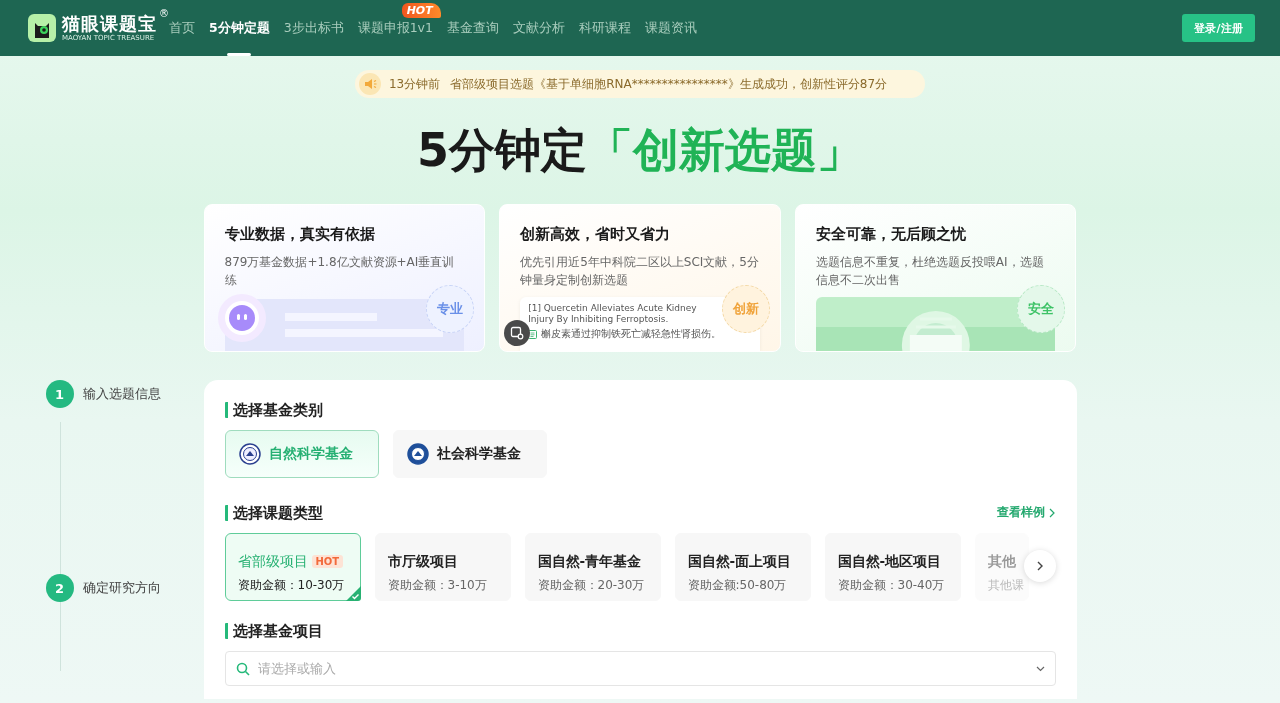 The height and width of the screenshot is (703, 1280). What do you see at coordinates (1026, 512) in the screenshot?
I see `view-example-link: 查看样例` at bounding box center [1026, 512].